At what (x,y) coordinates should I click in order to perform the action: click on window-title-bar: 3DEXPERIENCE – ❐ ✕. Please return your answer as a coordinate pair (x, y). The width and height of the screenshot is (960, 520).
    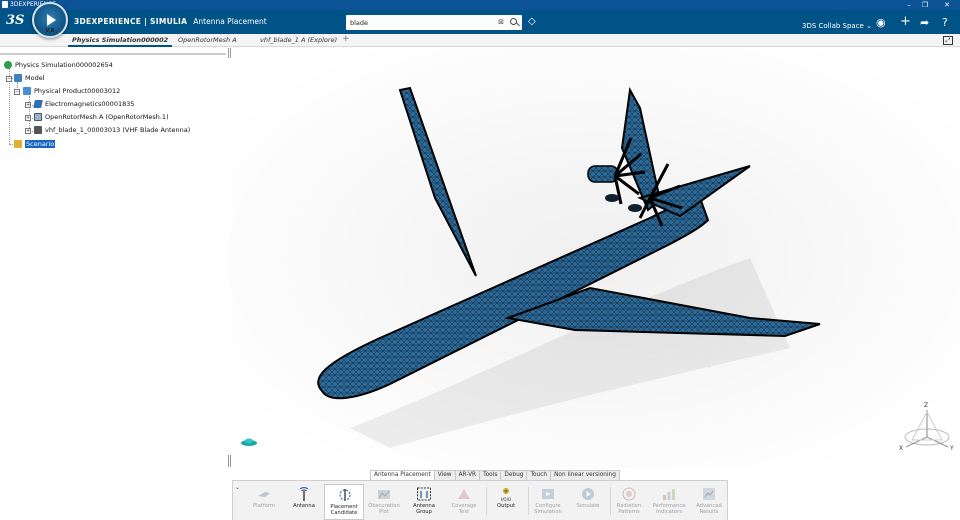
    Looking at the image, I should click on (480, 5).